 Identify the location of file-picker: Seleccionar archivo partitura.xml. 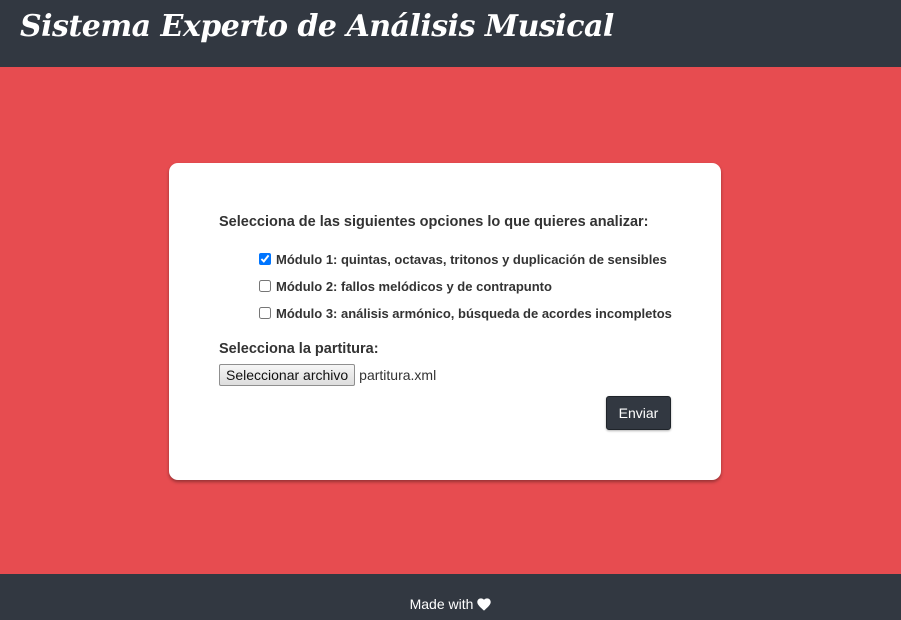
(327, 375).